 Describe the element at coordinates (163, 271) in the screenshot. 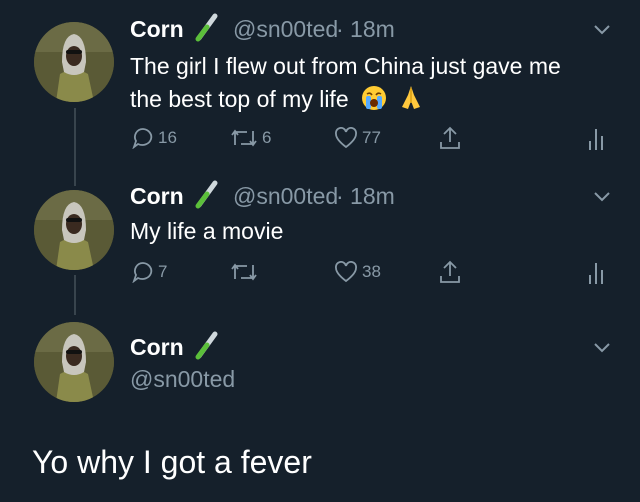

I see `reply-count: 7` at that location.